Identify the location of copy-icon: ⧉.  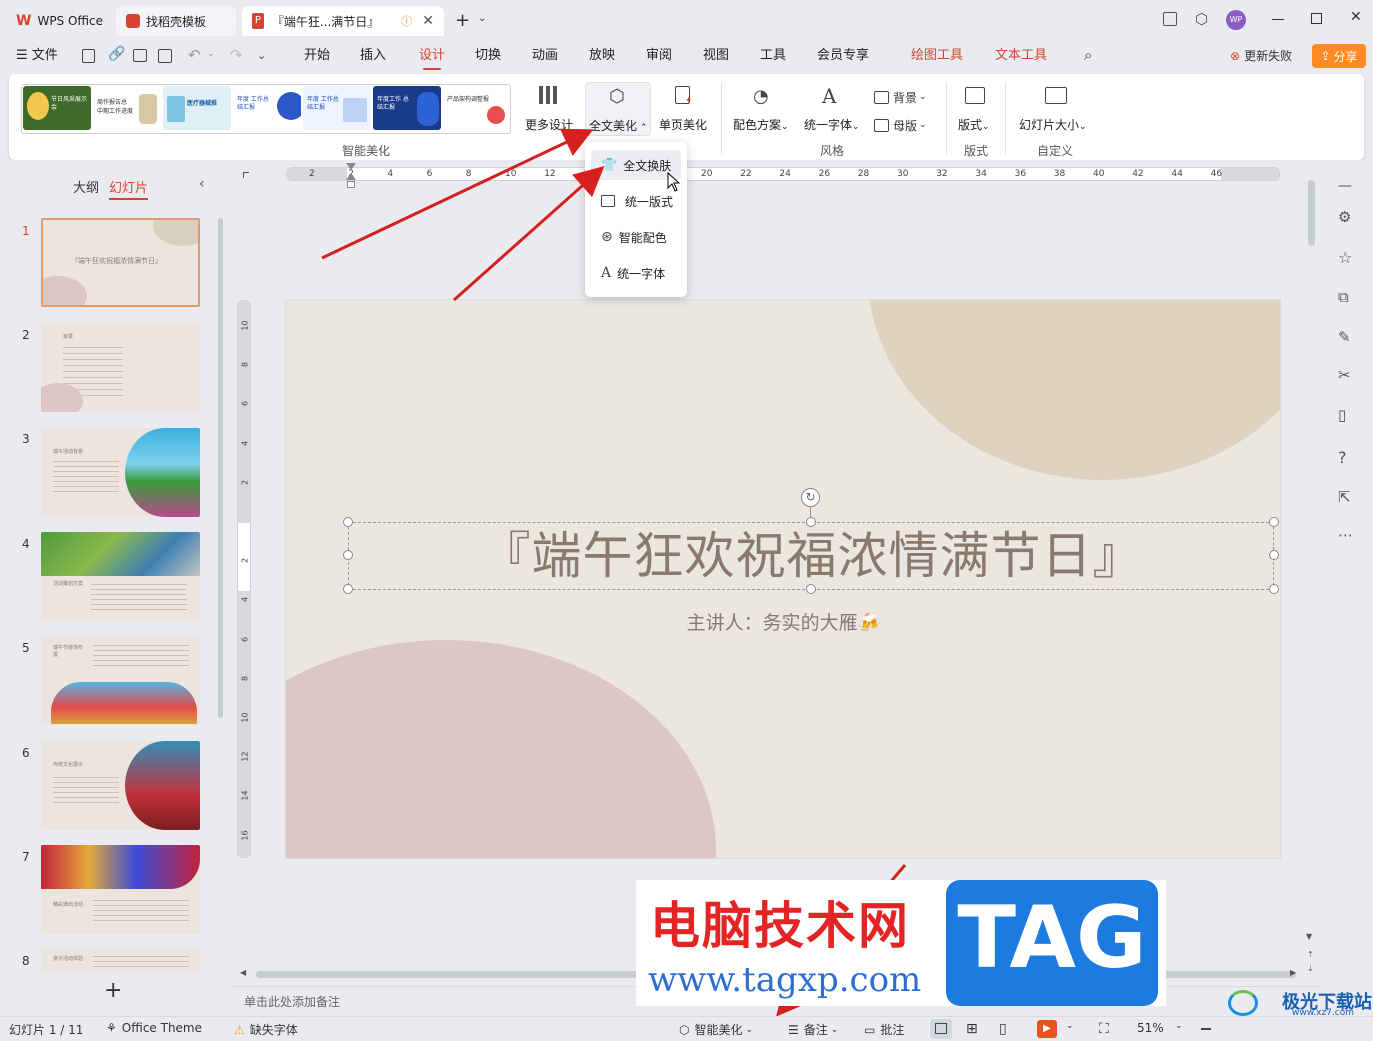
(1348, 298).